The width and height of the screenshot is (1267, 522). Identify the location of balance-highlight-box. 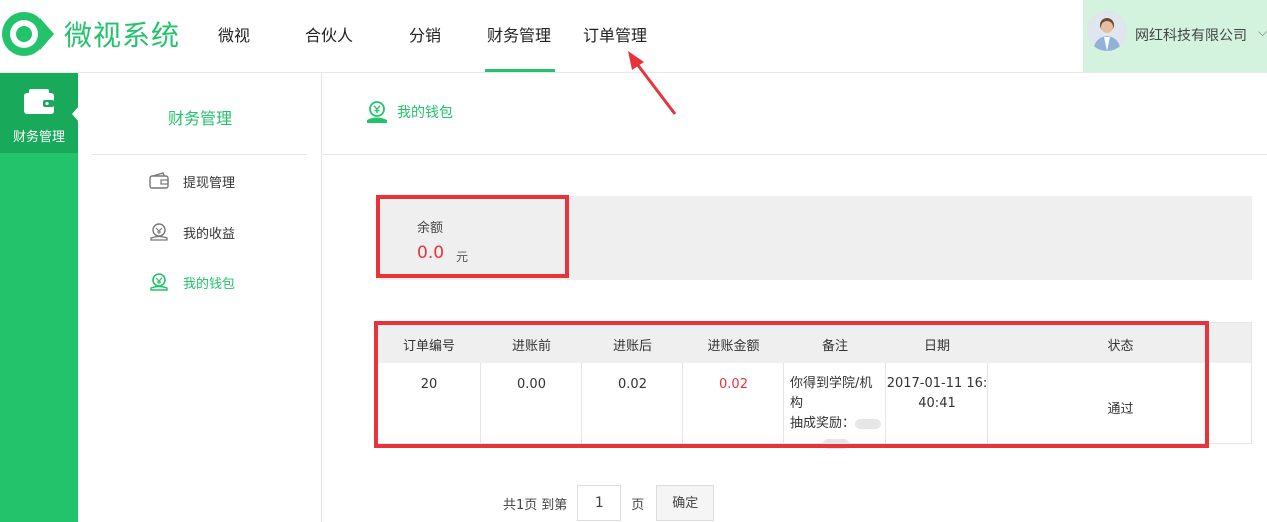
(472, 236).